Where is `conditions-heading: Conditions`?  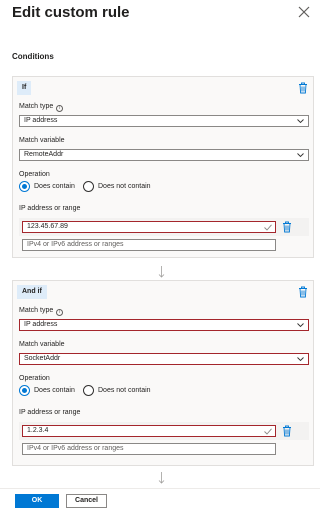 conditions-heading: Conditions is located at coordinates (33, 56).